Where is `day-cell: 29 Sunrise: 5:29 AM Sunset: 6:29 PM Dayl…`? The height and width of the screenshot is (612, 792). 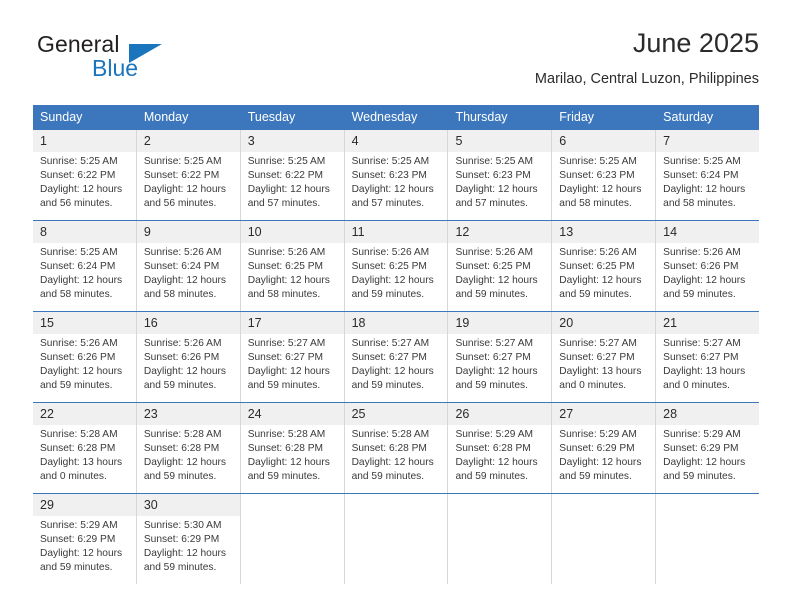 day-cell: 29 Sunrise: 5:29 AM Sunset: 6:29 PM Dayl… is located at coordinates (85, 539).